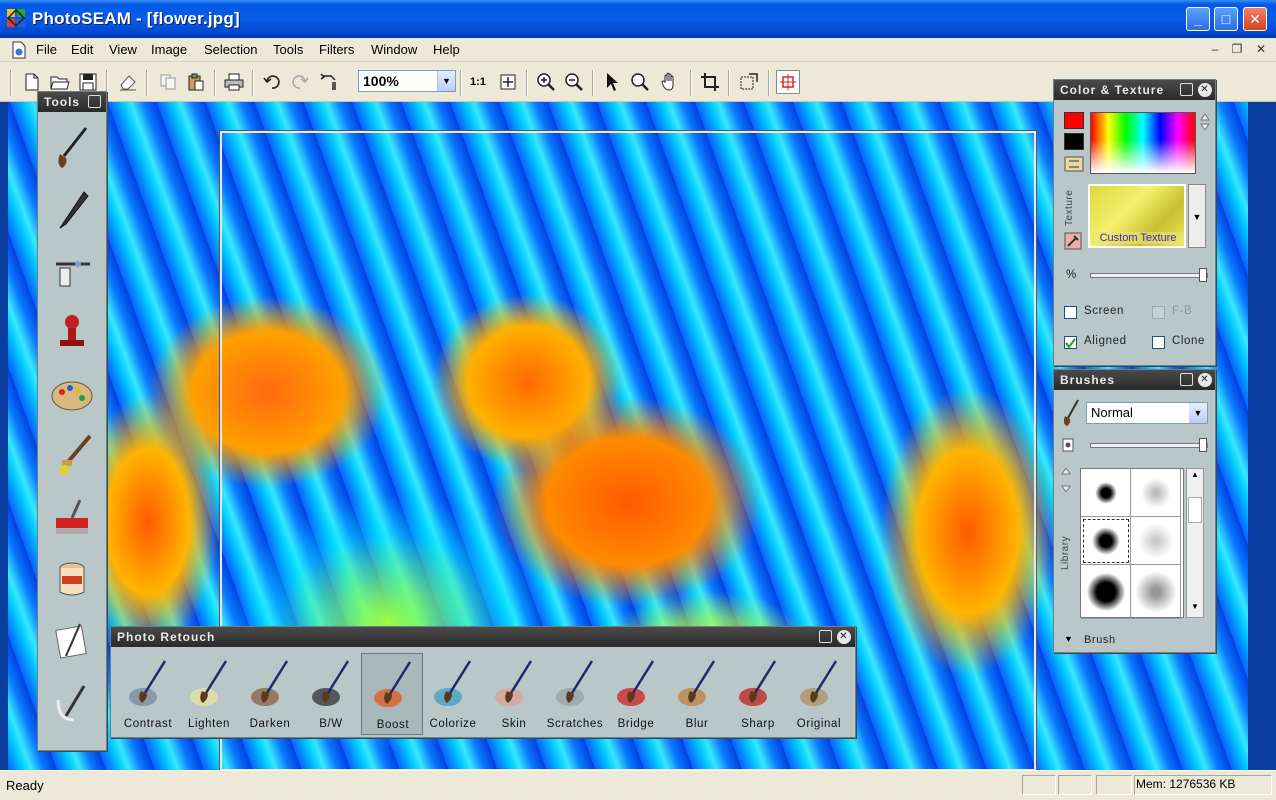 The height and width of the screenshot is (800, 1276). Describe the element at coordinates (446, 49) in the screenshot. I see `menu-help: Help` at that location.